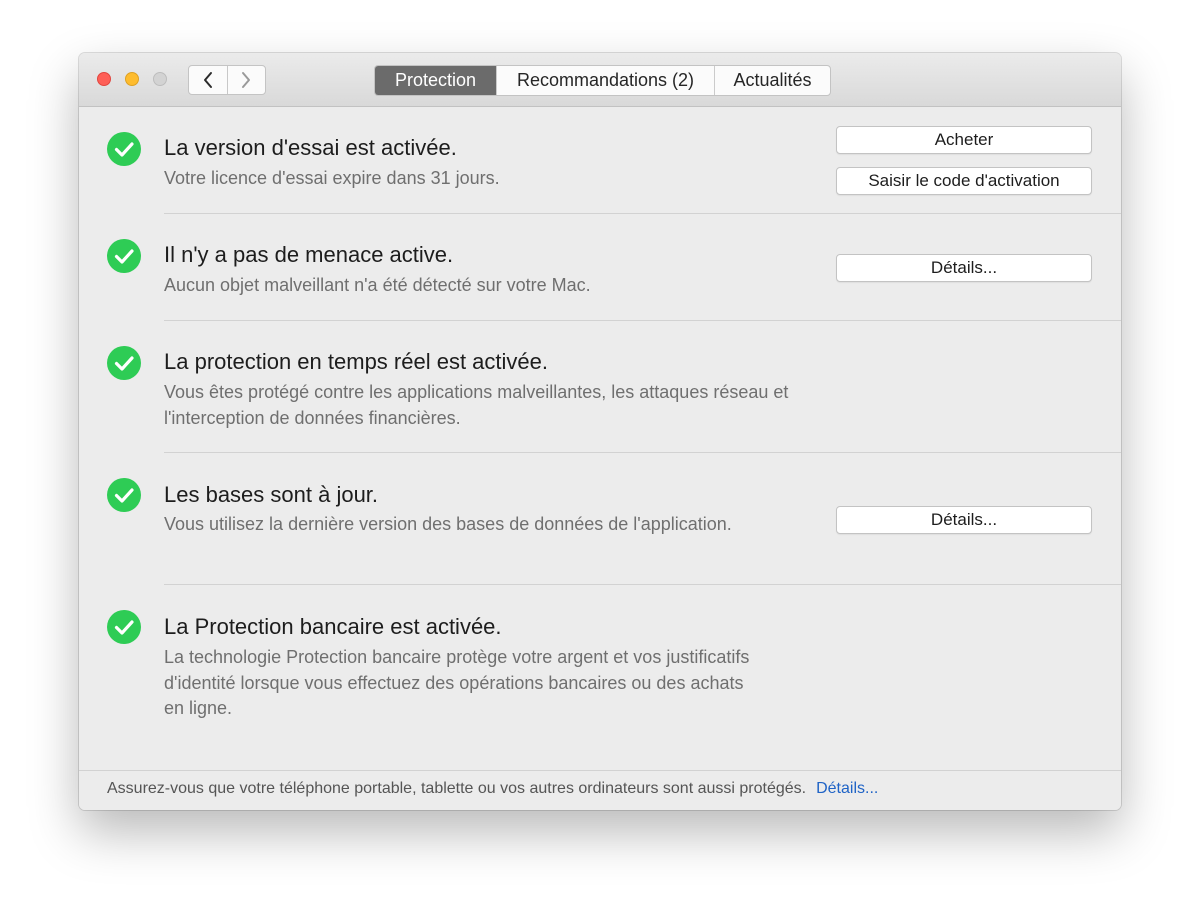  I want to click on tab-actualites: Actualités, so click(772, 80).